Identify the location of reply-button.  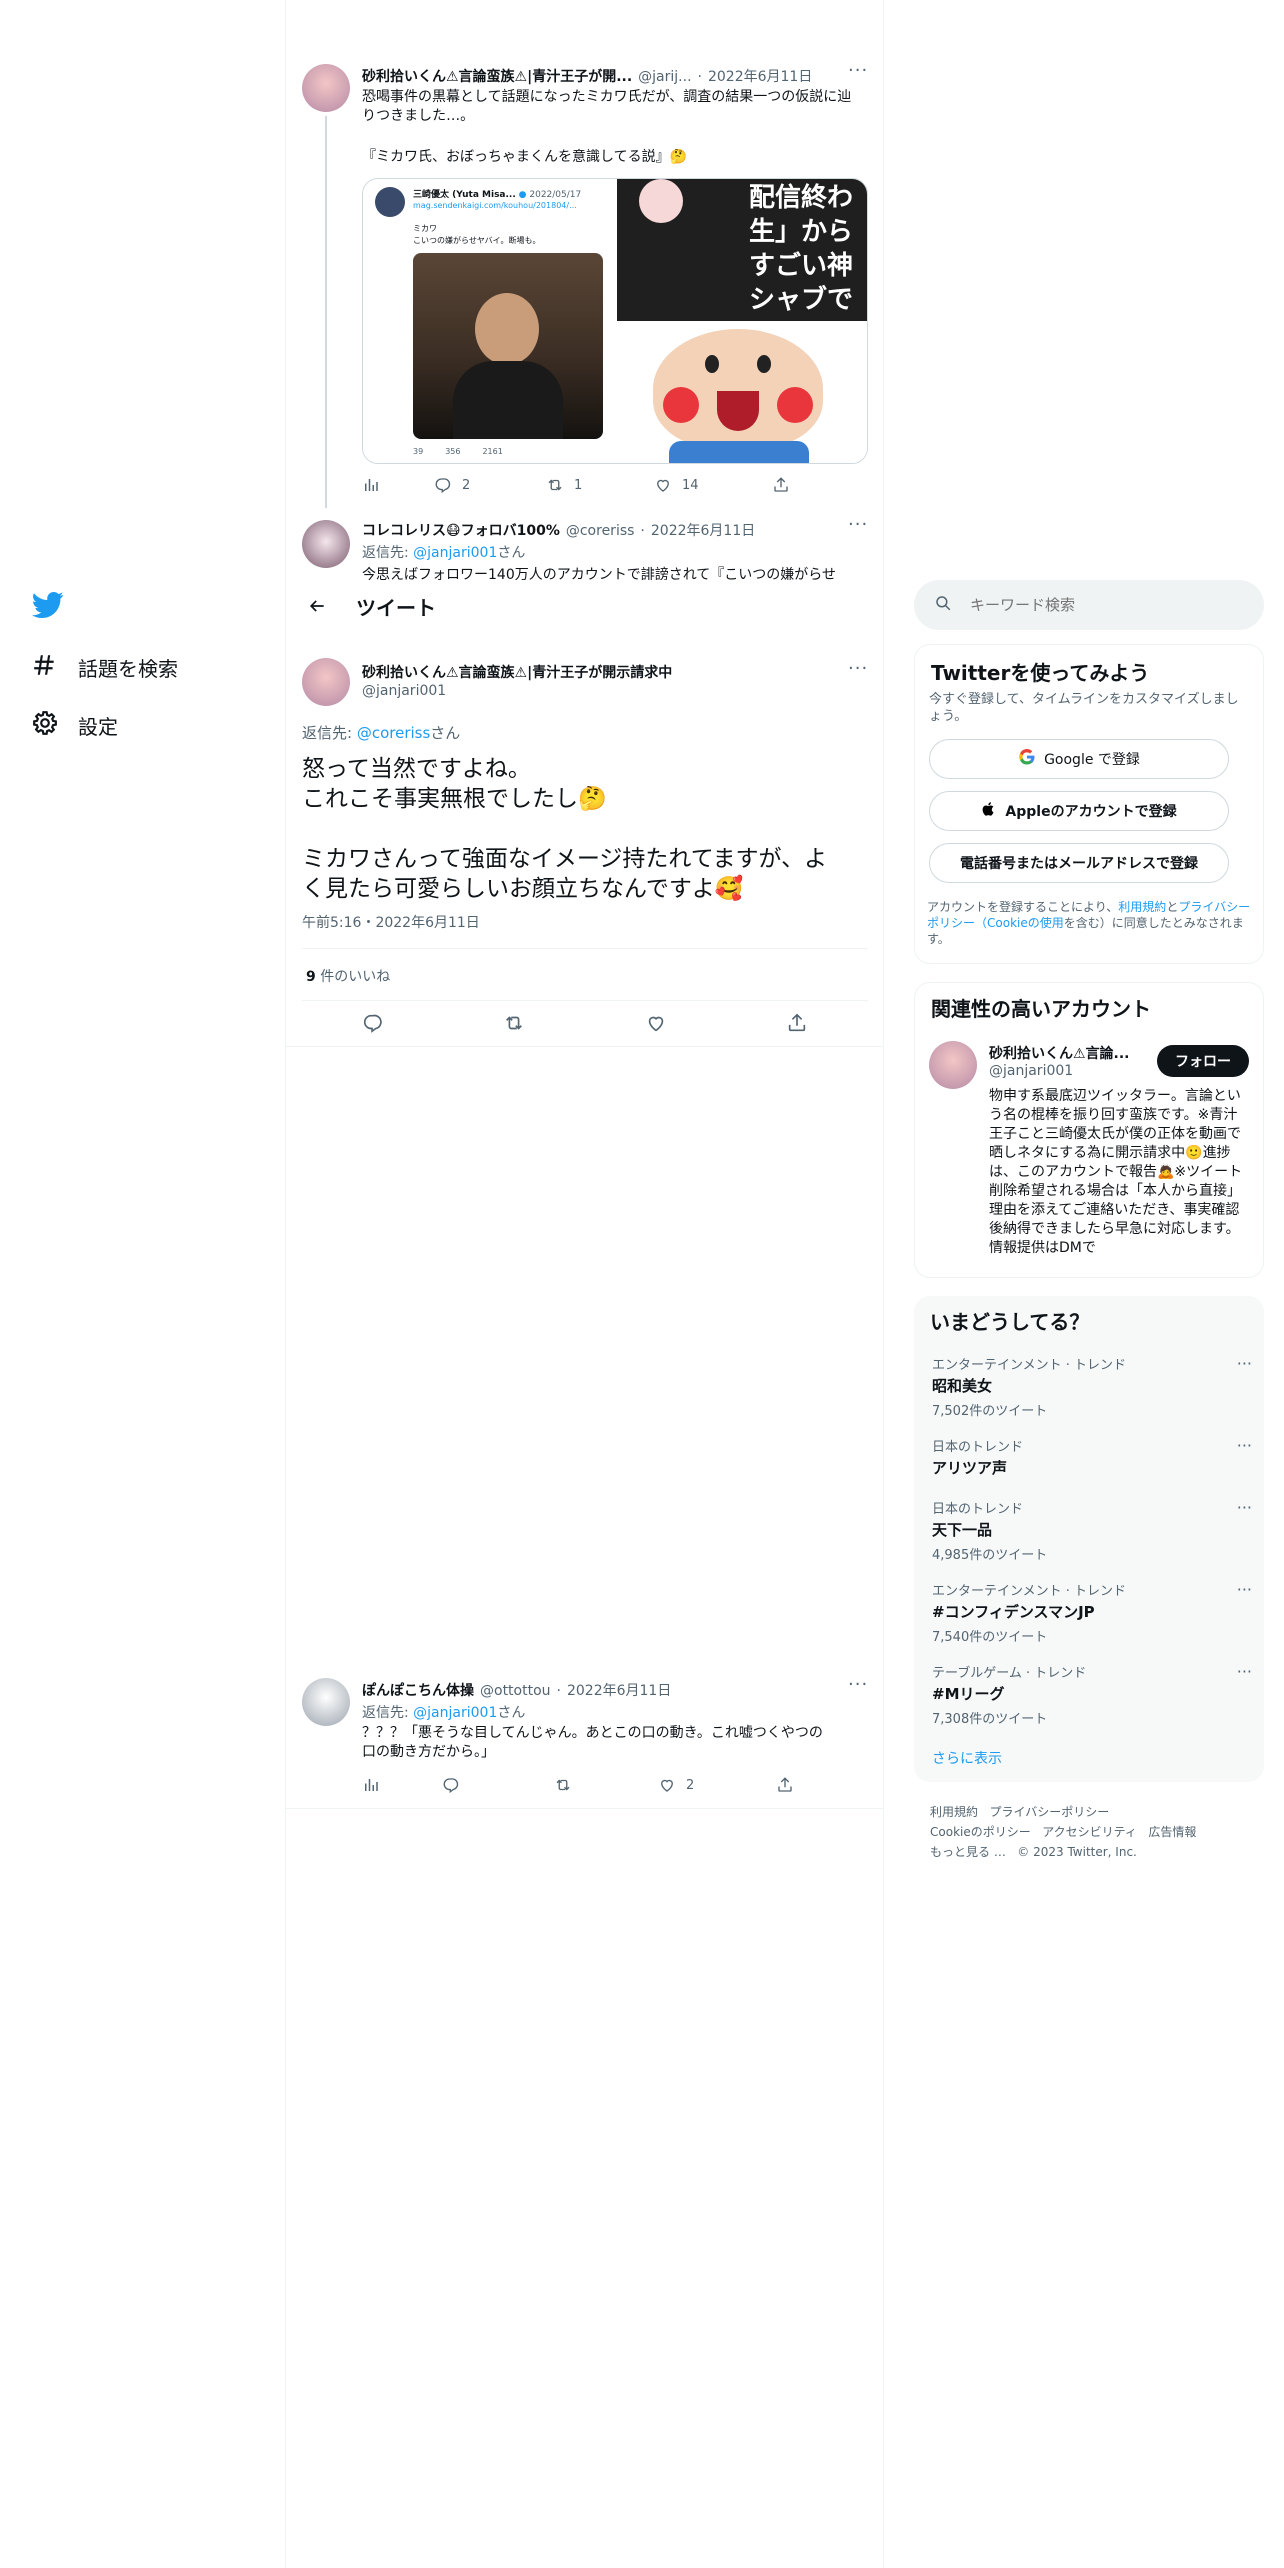
(498, 1785).